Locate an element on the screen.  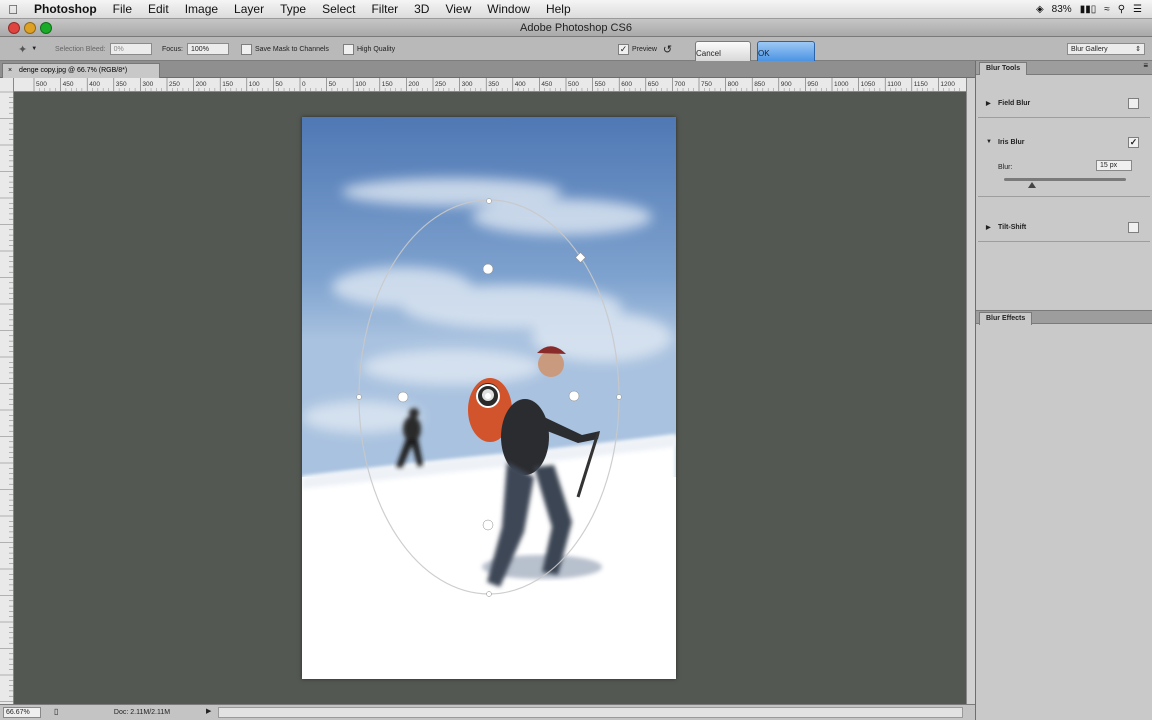
vertical-ruler is located at coordinates (7, 391).